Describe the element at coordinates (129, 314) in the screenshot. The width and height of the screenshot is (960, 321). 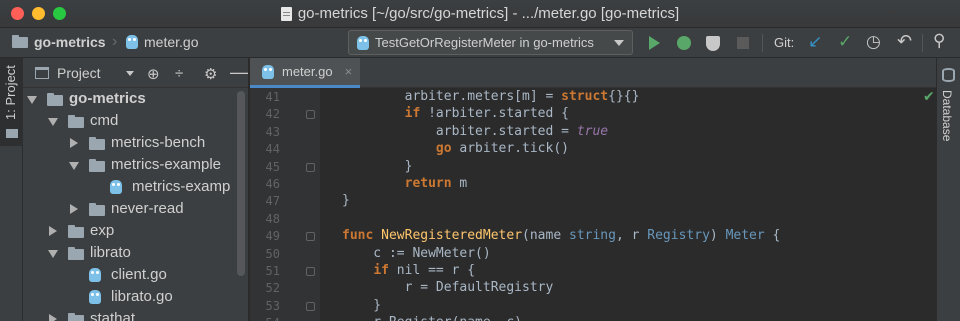
I see `tree-item: stathat` at that location.